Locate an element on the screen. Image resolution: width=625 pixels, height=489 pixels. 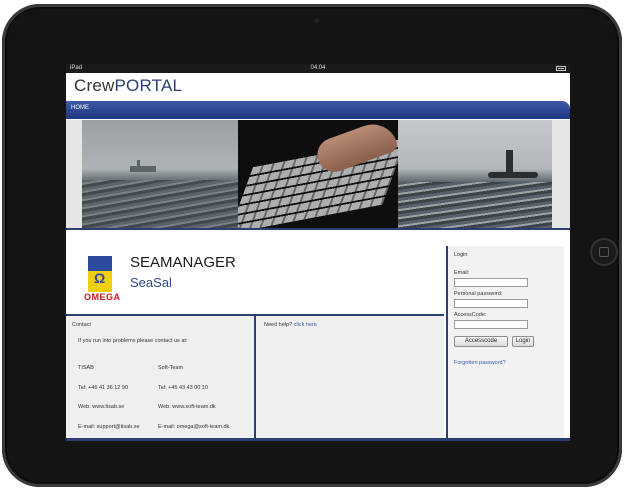
battery-icon is located at coordinates (561, 68).